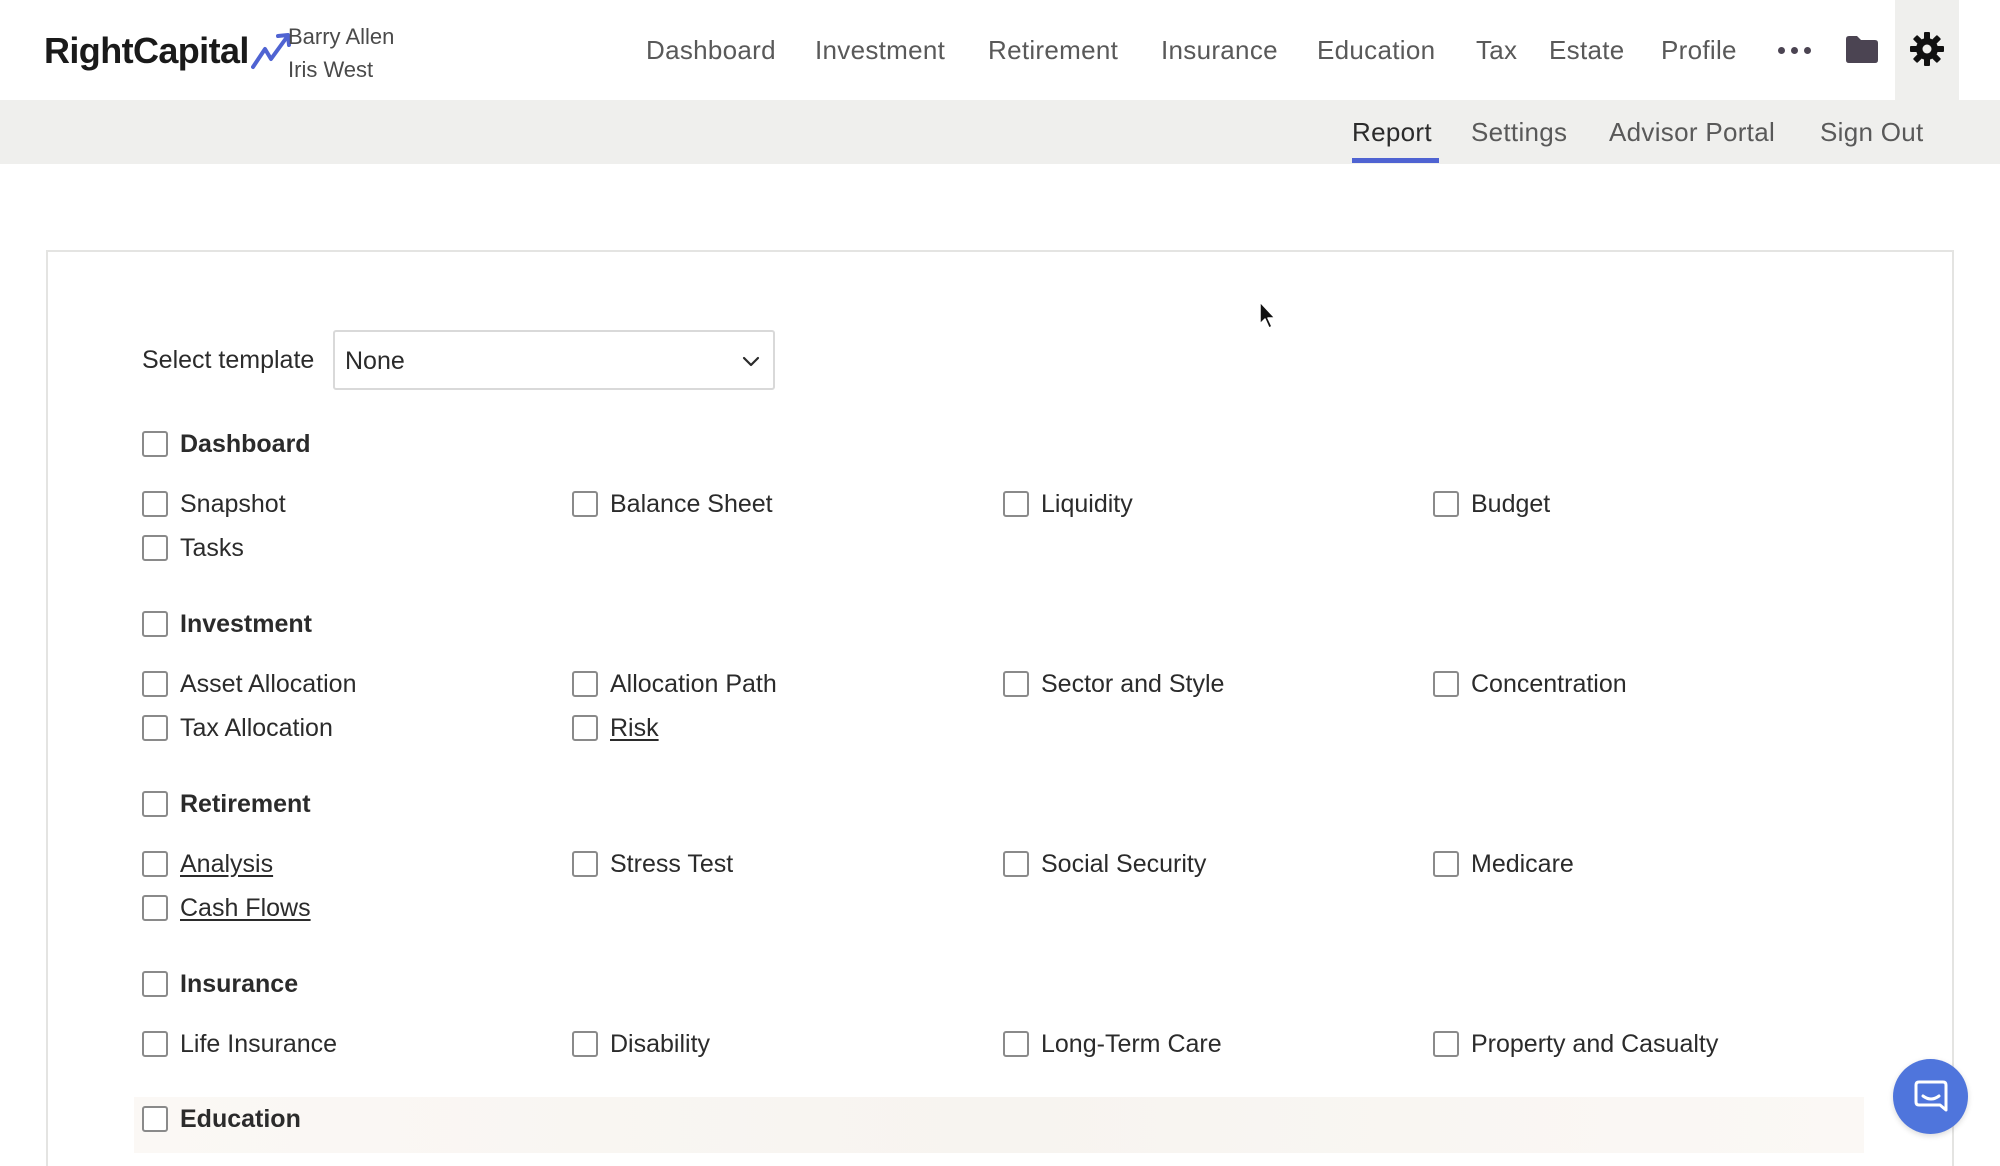  I want to click on option-label: Allocation Path, so click(693, 684).